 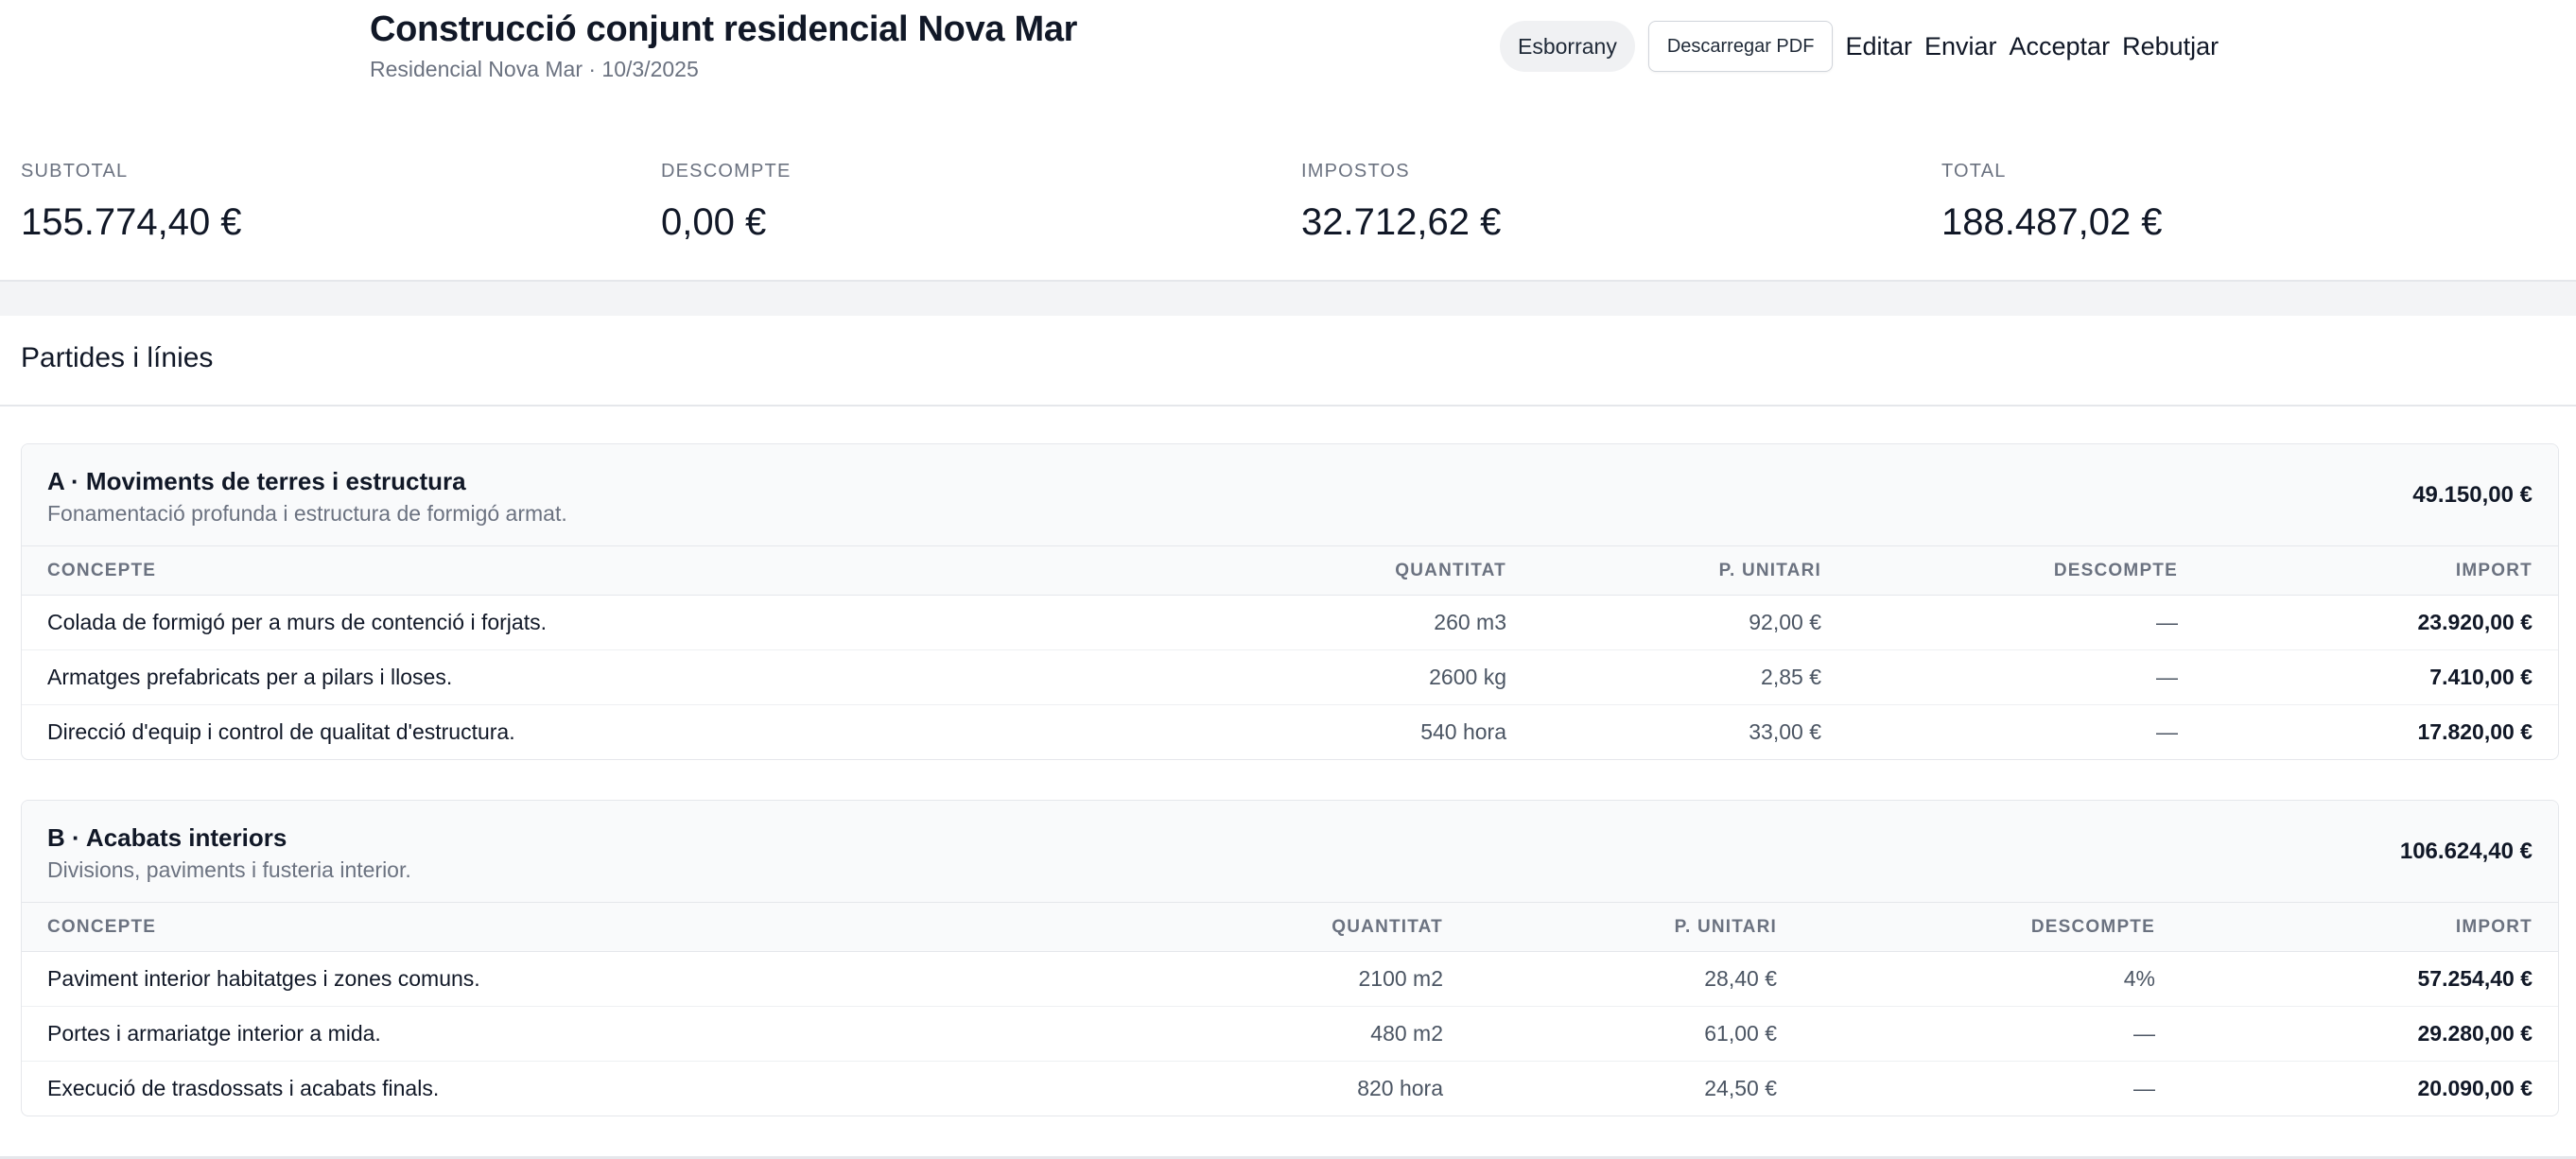 I want to click on section-heading: Partides i línies, so click(x=117, y=357).